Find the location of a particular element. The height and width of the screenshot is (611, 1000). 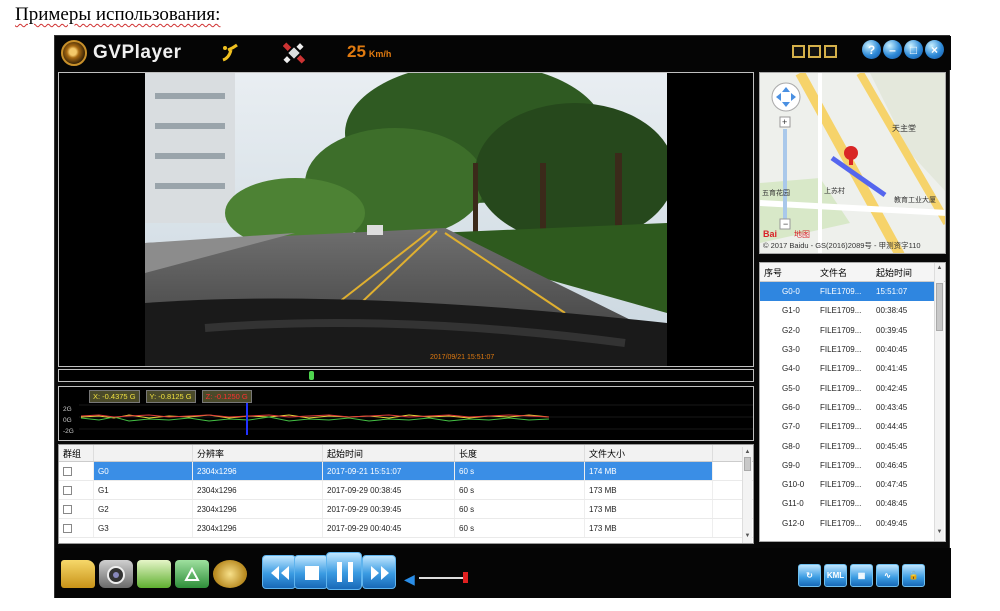

layout-single-button is located at coordinates (798, 51).